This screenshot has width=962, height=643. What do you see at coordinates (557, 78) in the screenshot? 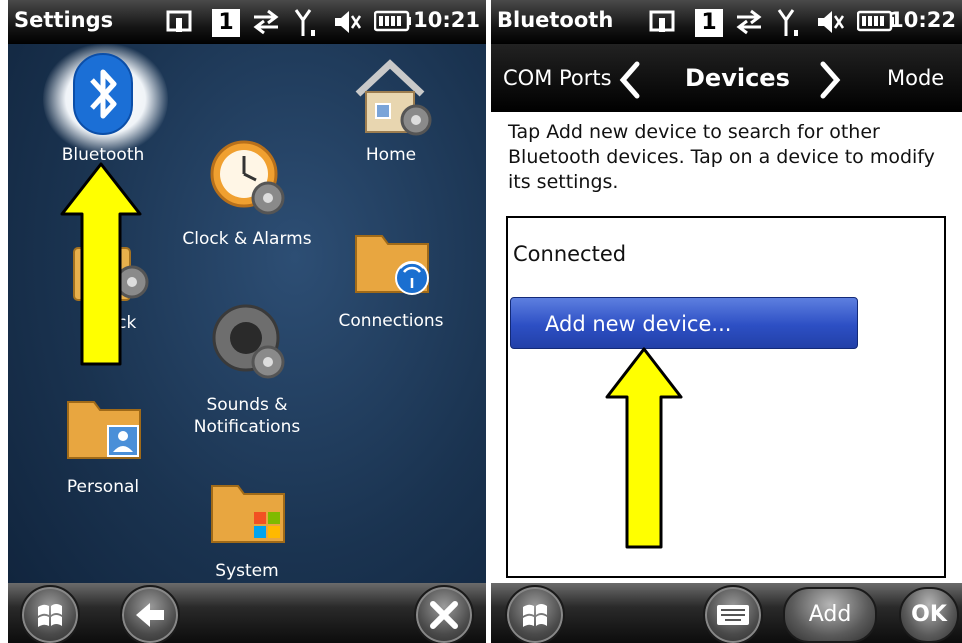
I see `tab-com-ports: COM Ports` at bounding box center [557, 78].